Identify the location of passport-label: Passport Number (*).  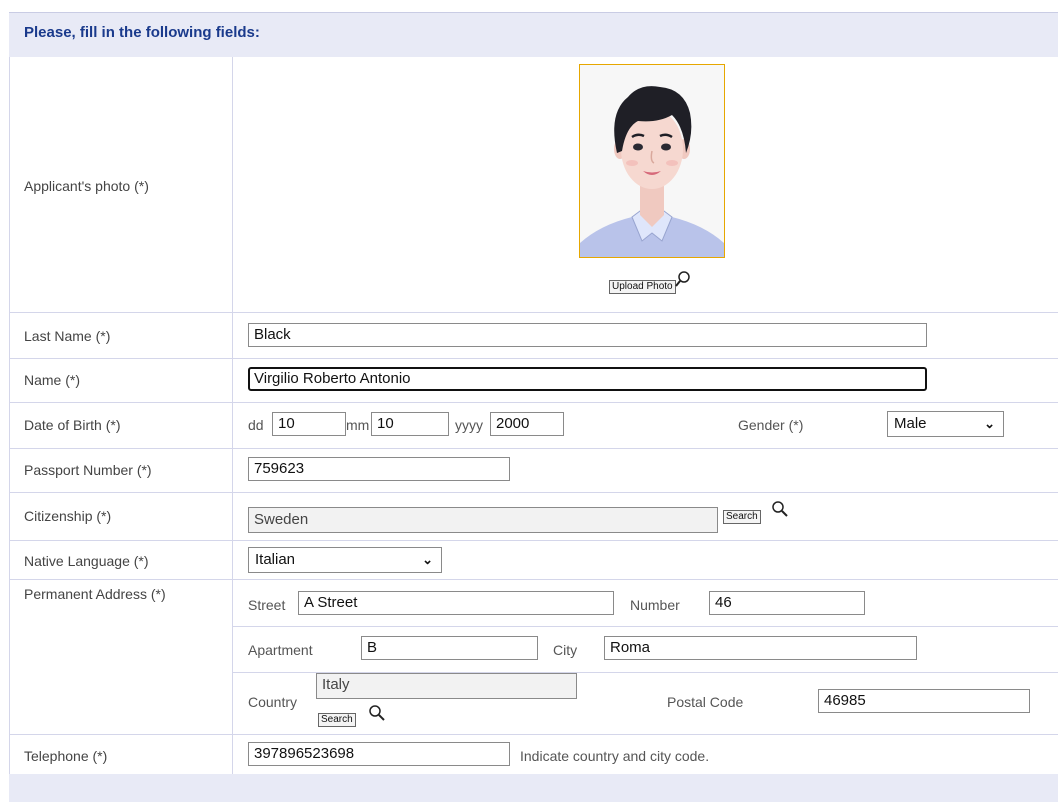
(88, 470).